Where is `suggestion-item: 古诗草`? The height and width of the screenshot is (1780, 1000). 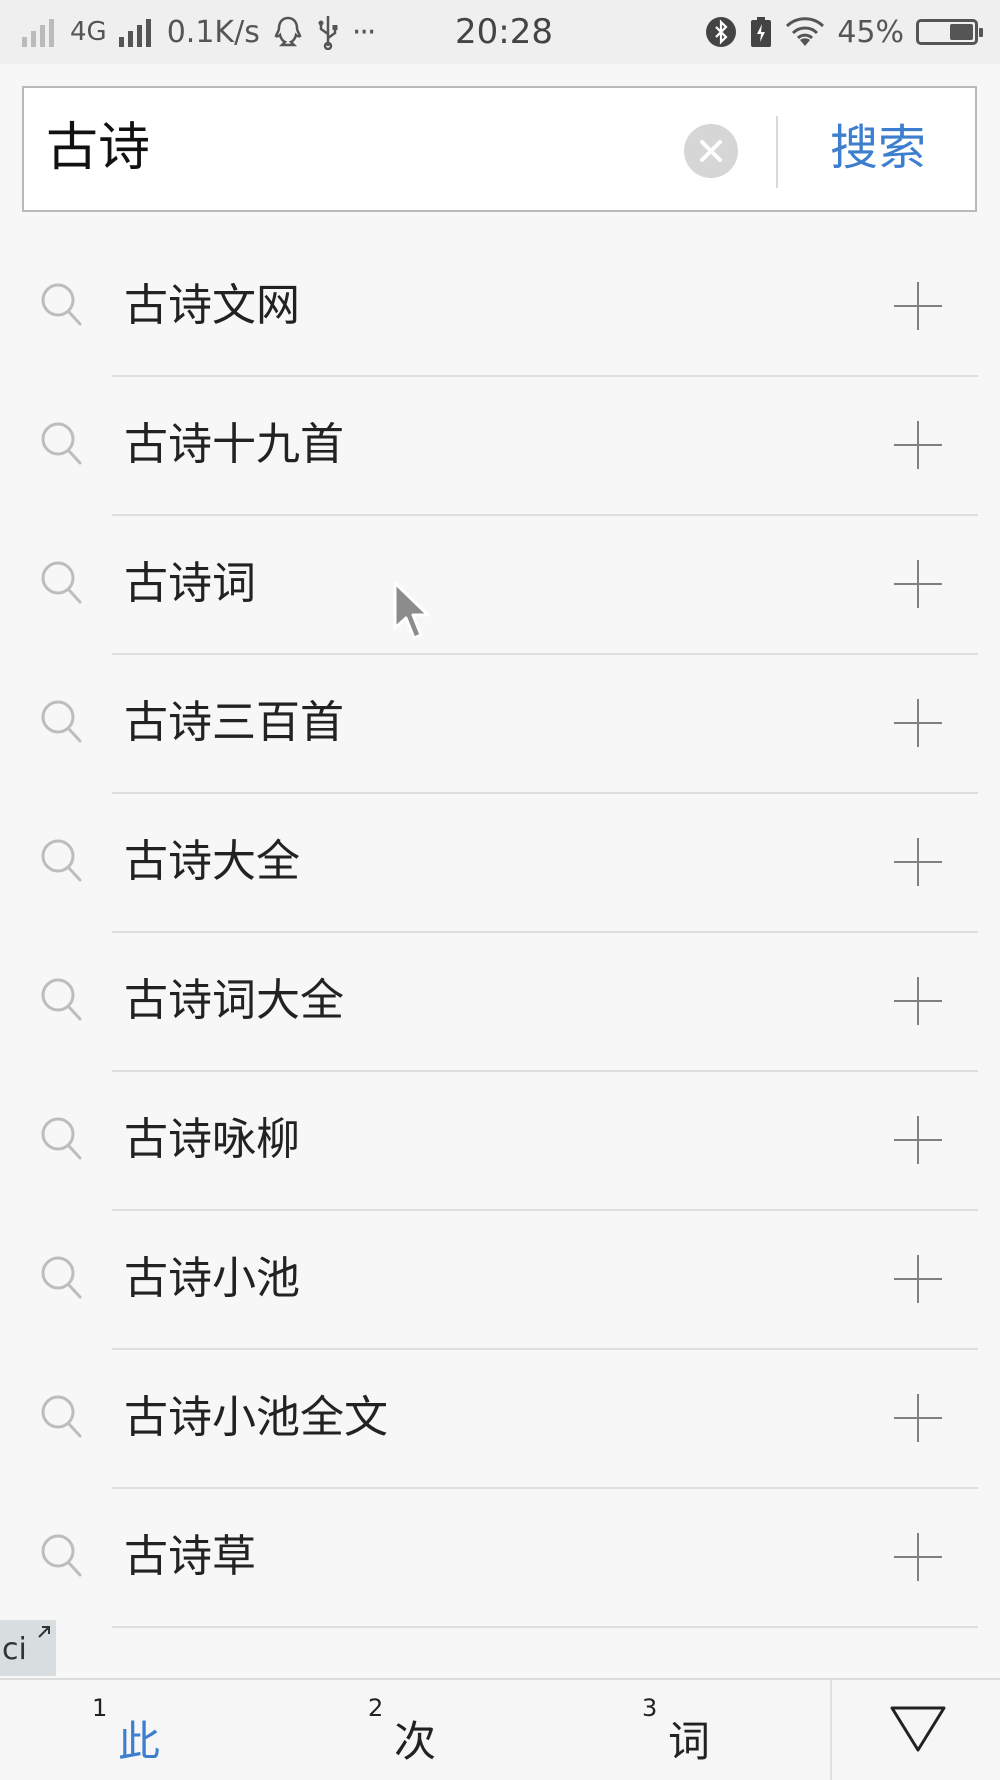 suggestion-item: 古诗草 is located at coordinates (500, 1558).